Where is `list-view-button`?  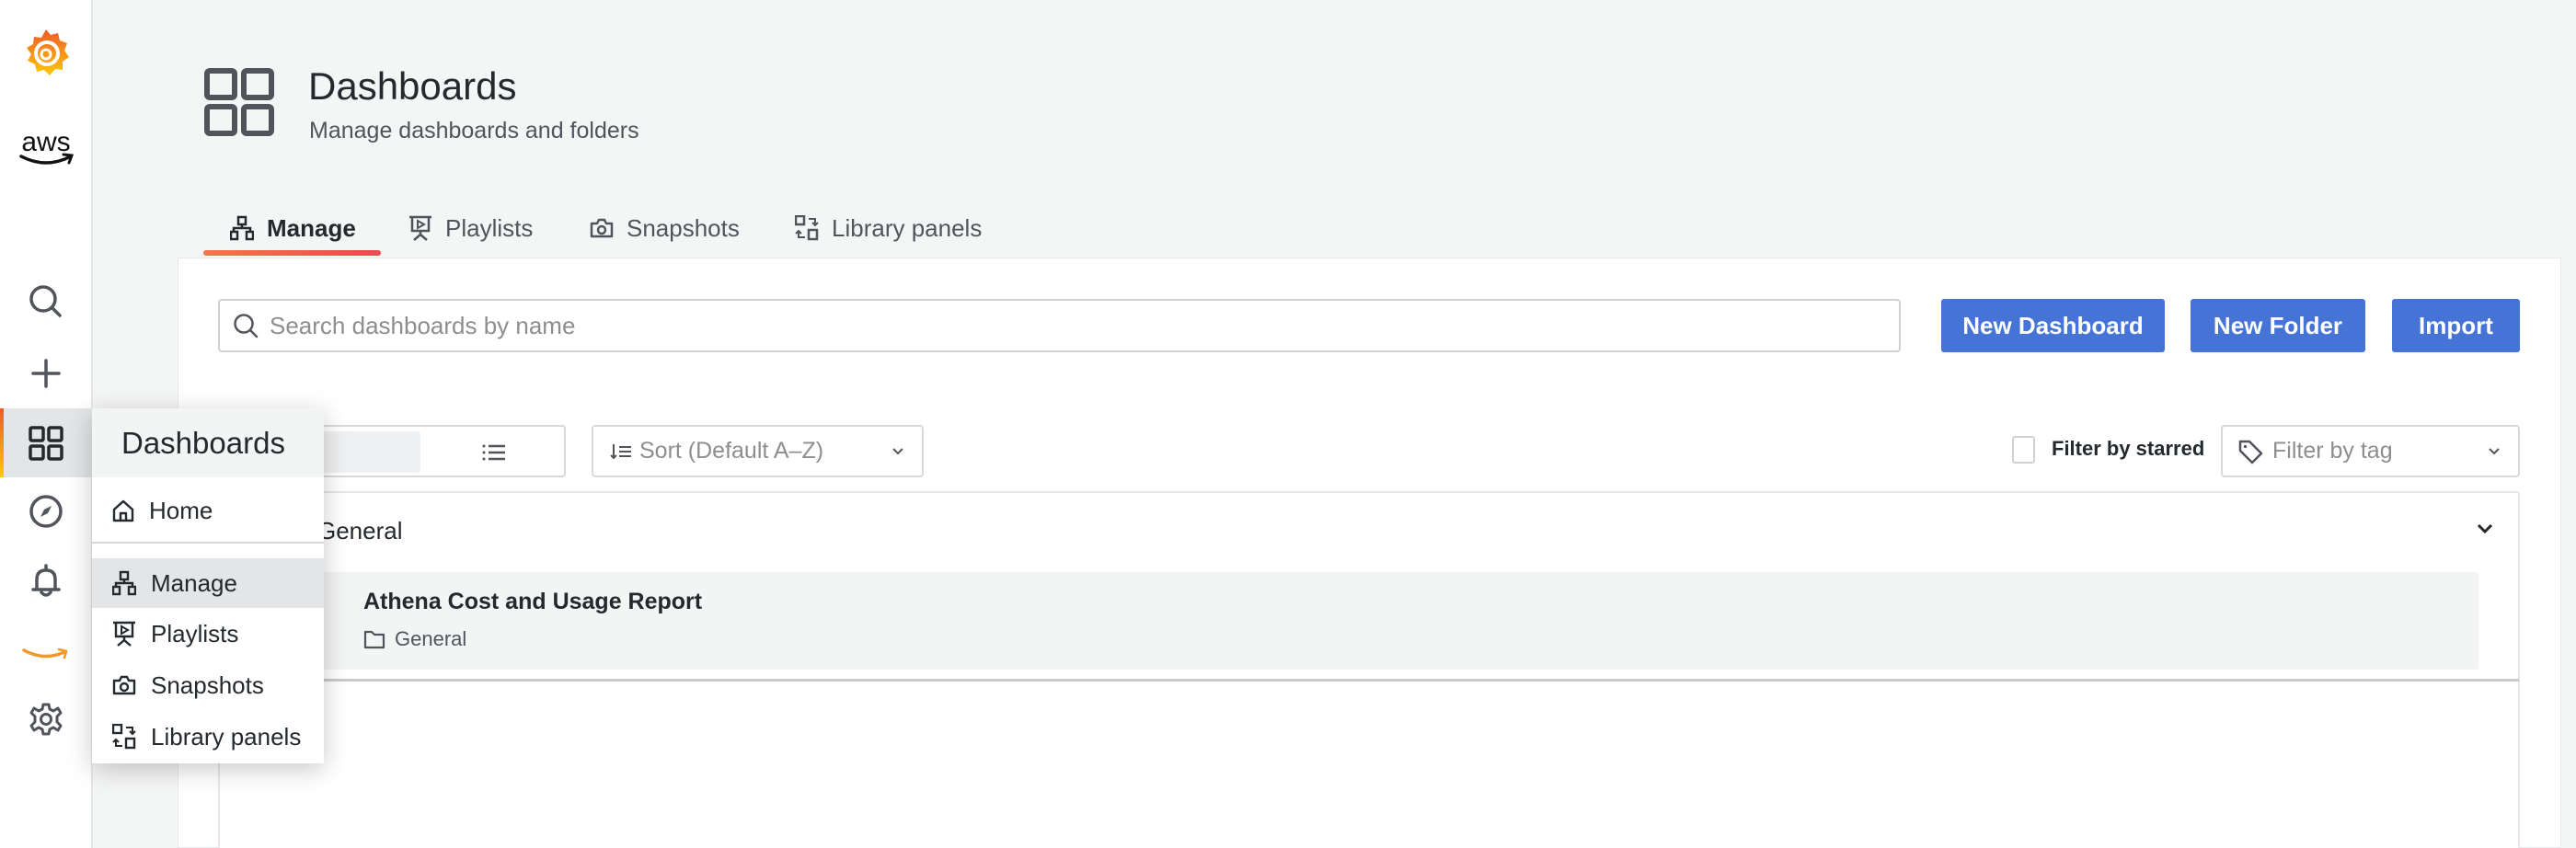 list-view-button is located at coordinates (494, 452).